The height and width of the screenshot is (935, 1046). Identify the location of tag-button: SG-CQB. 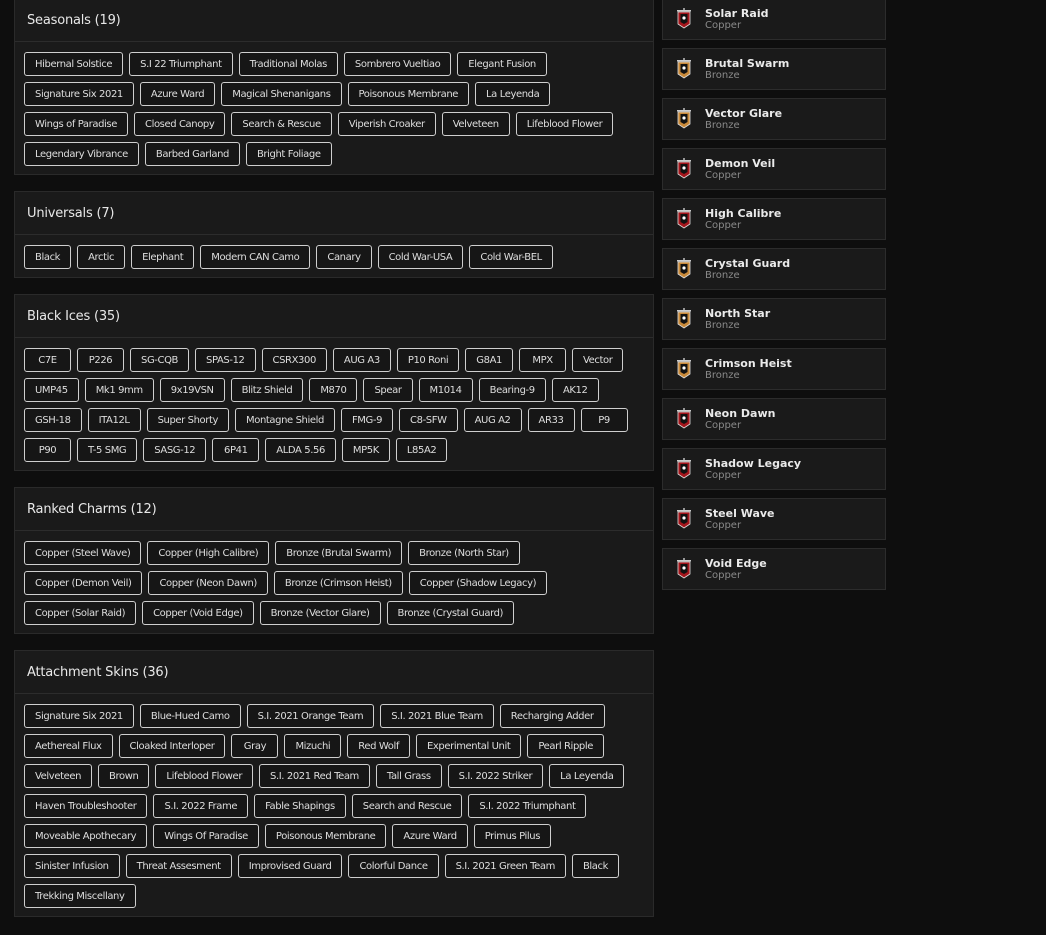
(160, 360).